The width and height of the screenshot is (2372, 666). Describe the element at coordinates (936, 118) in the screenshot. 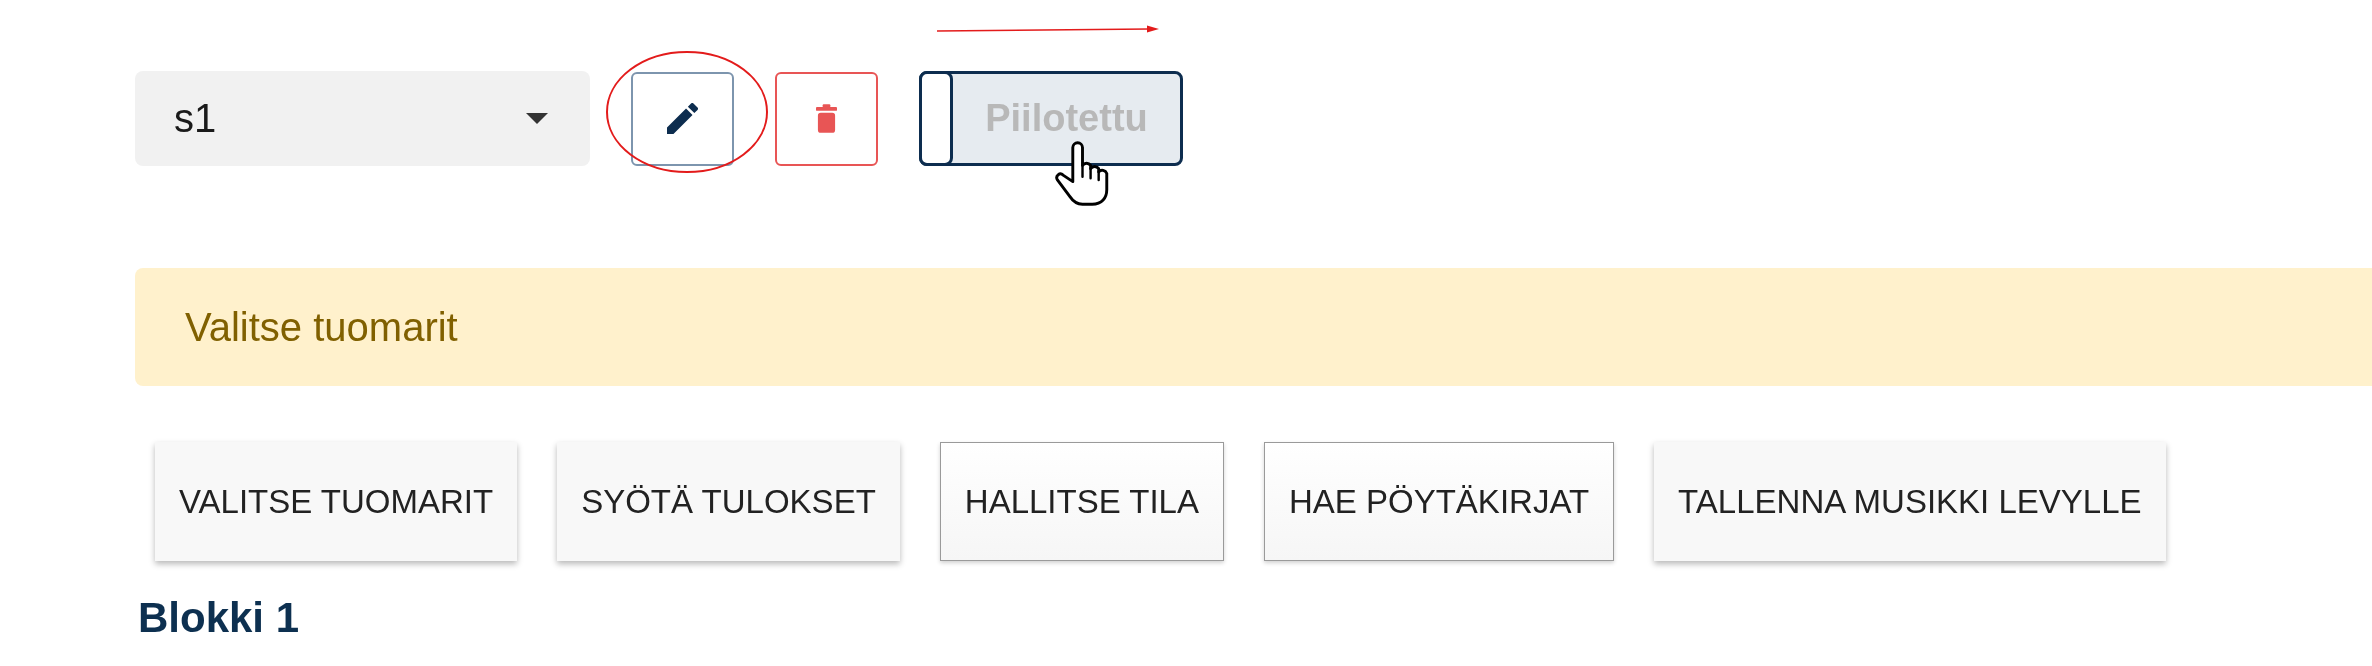

I see `toggle-knob-icon` at that location.